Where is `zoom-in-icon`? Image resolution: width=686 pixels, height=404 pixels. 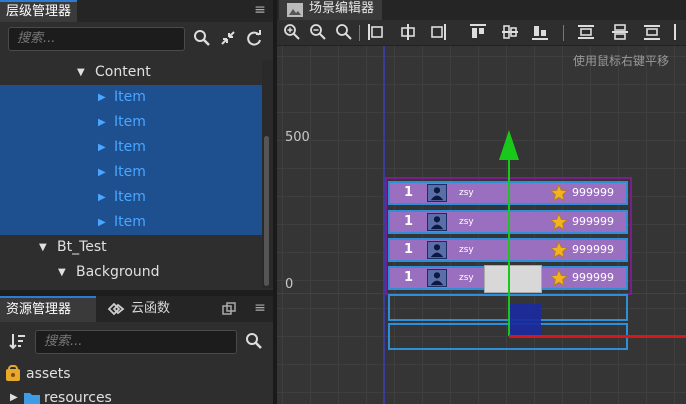 zoom-in-icon is located at coordinates (292, 32).